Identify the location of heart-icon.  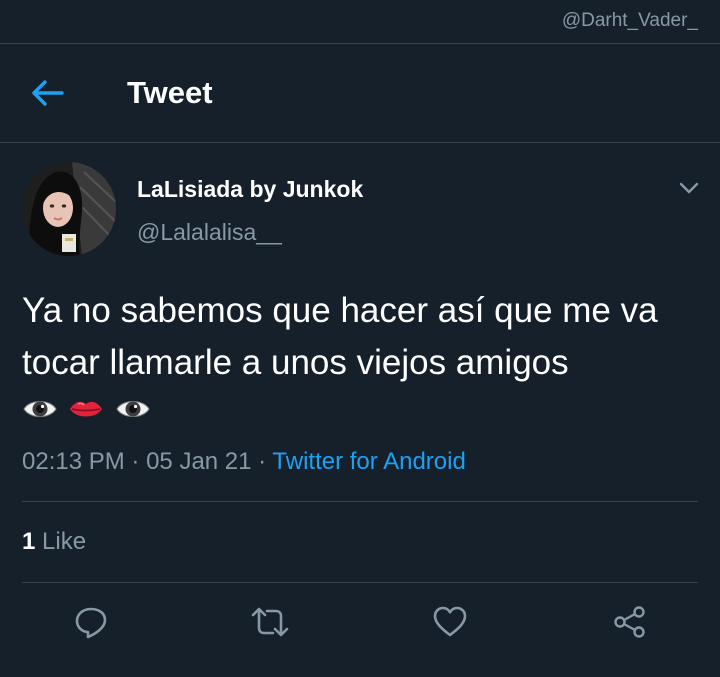
(450, 621).